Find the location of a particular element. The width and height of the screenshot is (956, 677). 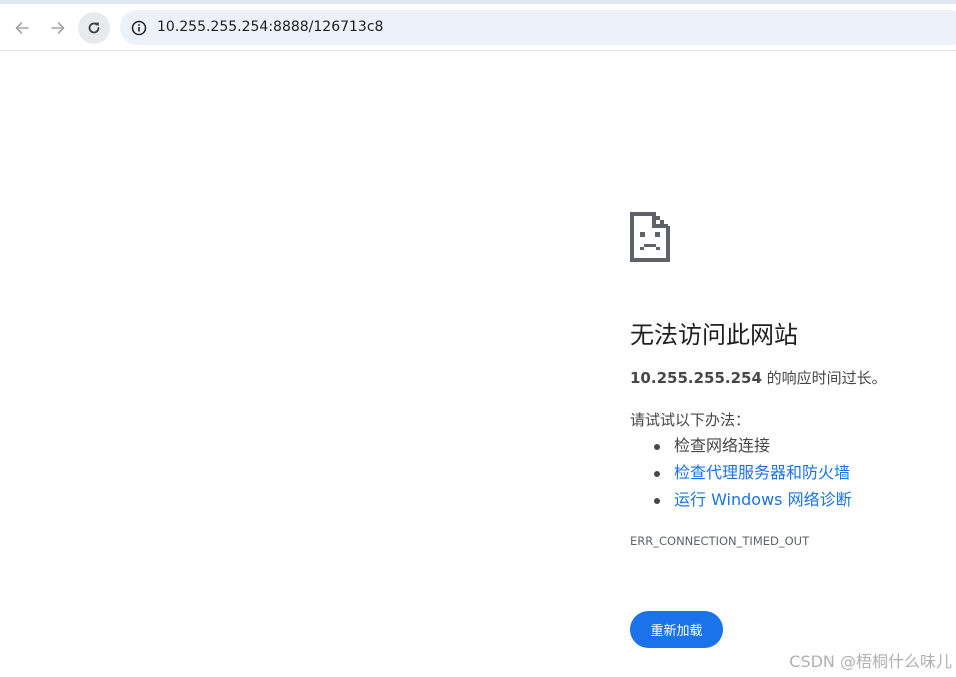

reload-icon is located at coordinates (94, 28).